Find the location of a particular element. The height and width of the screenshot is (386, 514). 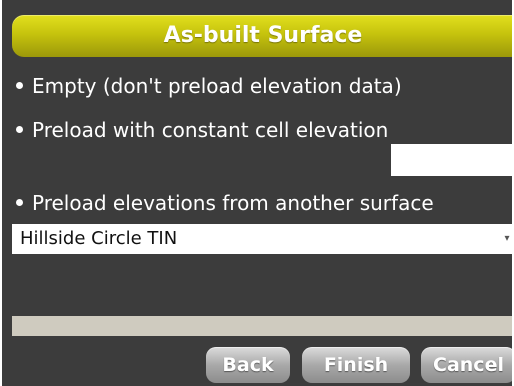

finish-button: Finish is located at coordinates (356, 365).